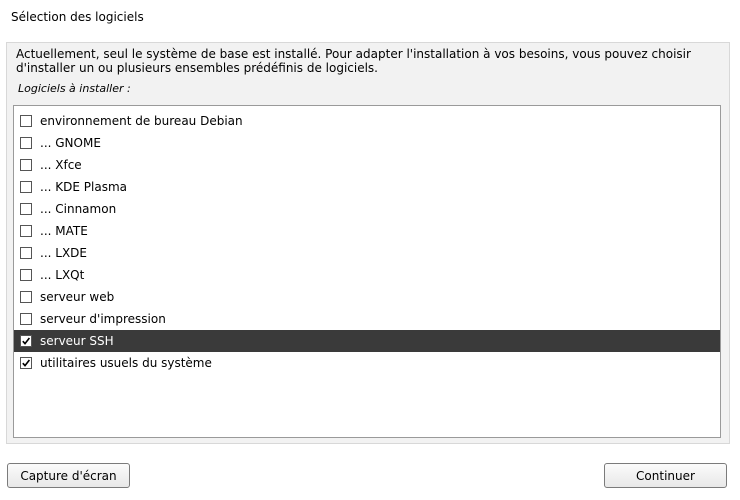 This screenshot has width=740, height=500. What do you see at coordinates (74, 88) in the screenshot?
I see `software-list-caption: Logiciels à installer :` at bounding box center [74, 88].